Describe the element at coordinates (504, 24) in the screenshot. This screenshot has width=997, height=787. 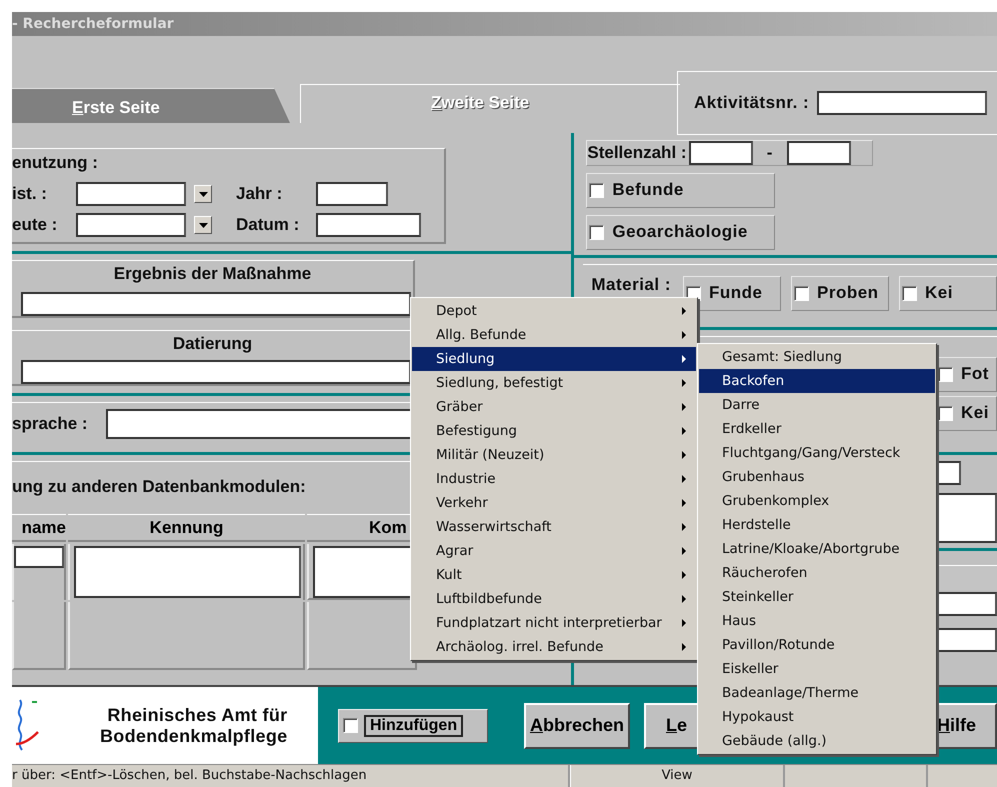
I see `window-title: - Rechercheformular` at that location.